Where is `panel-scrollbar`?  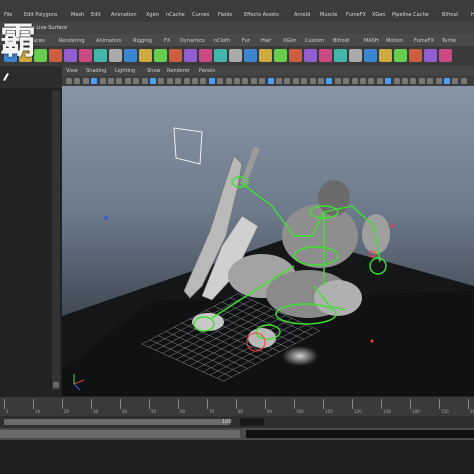 panel-scrollbar is located at coordinates (56, 240).